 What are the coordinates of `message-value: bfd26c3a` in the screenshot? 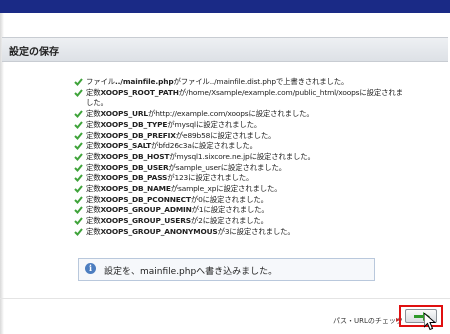 It's located at (175, 146).